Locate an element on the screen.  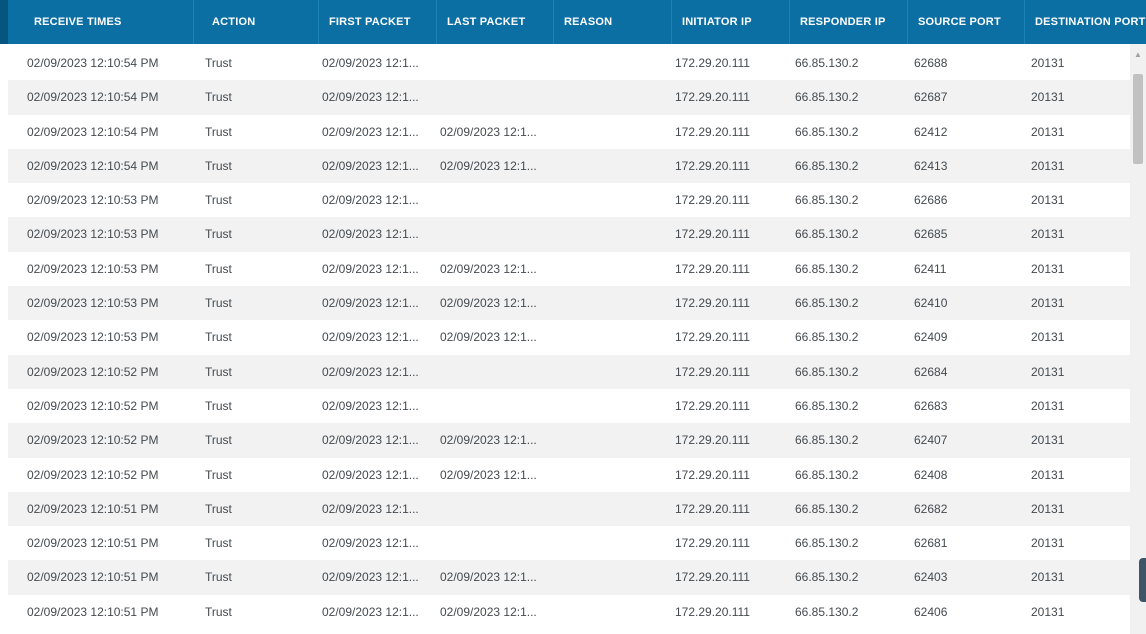
column-header-receive-times: RECEIVE TIMES is located at coordinates (109, 22).